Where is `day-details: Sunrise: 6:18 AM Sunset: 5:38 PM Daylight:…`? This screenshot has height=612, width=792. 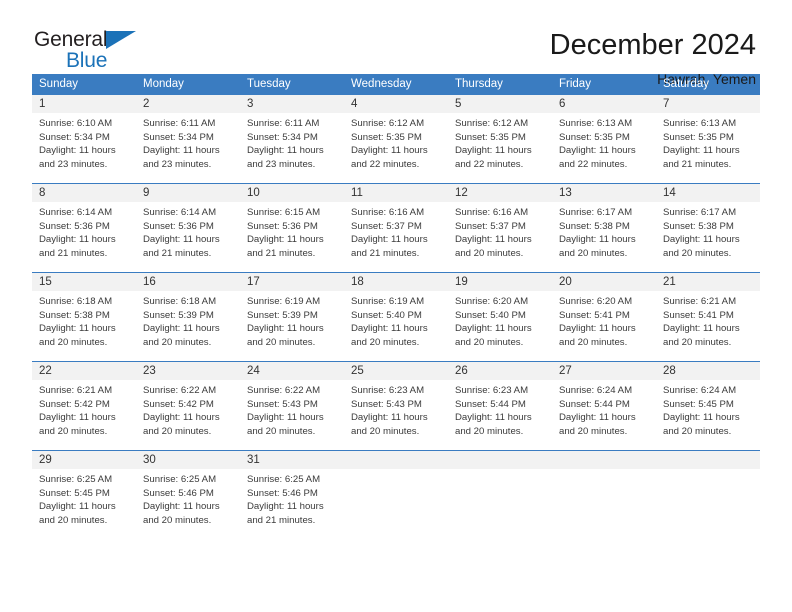
day-details: Sunrise: 6:18 AM Sunset: 5:38 PM Daylight:… is located at coordinates (84, 320).